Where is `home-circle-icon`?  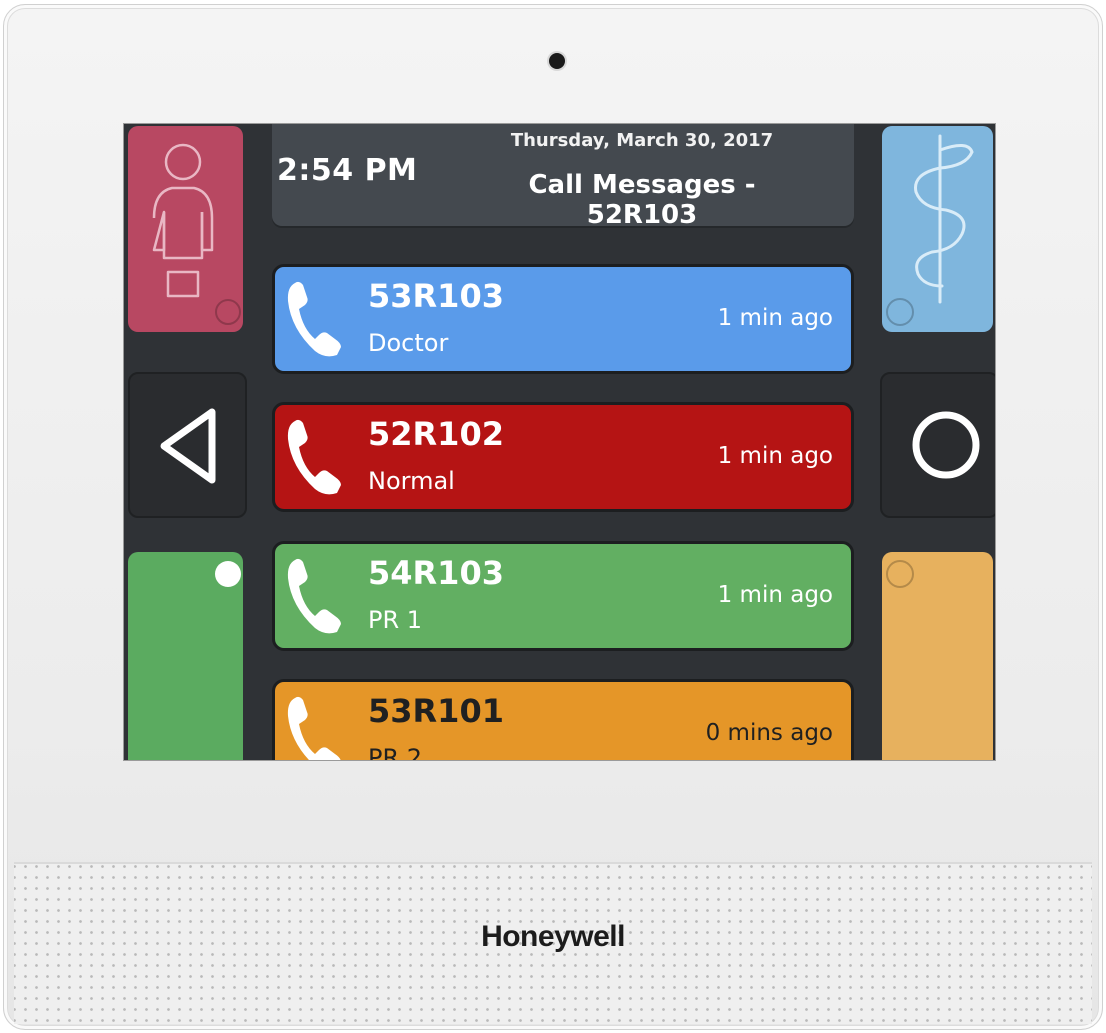 home-circle-icon is located at coordinates (946, 445).